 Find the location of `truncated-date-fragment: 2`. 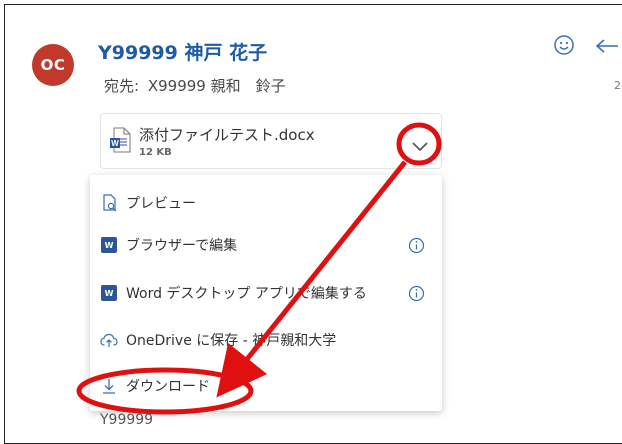

truncated-date-fragment: 2 is located at coordinates (617, 85).